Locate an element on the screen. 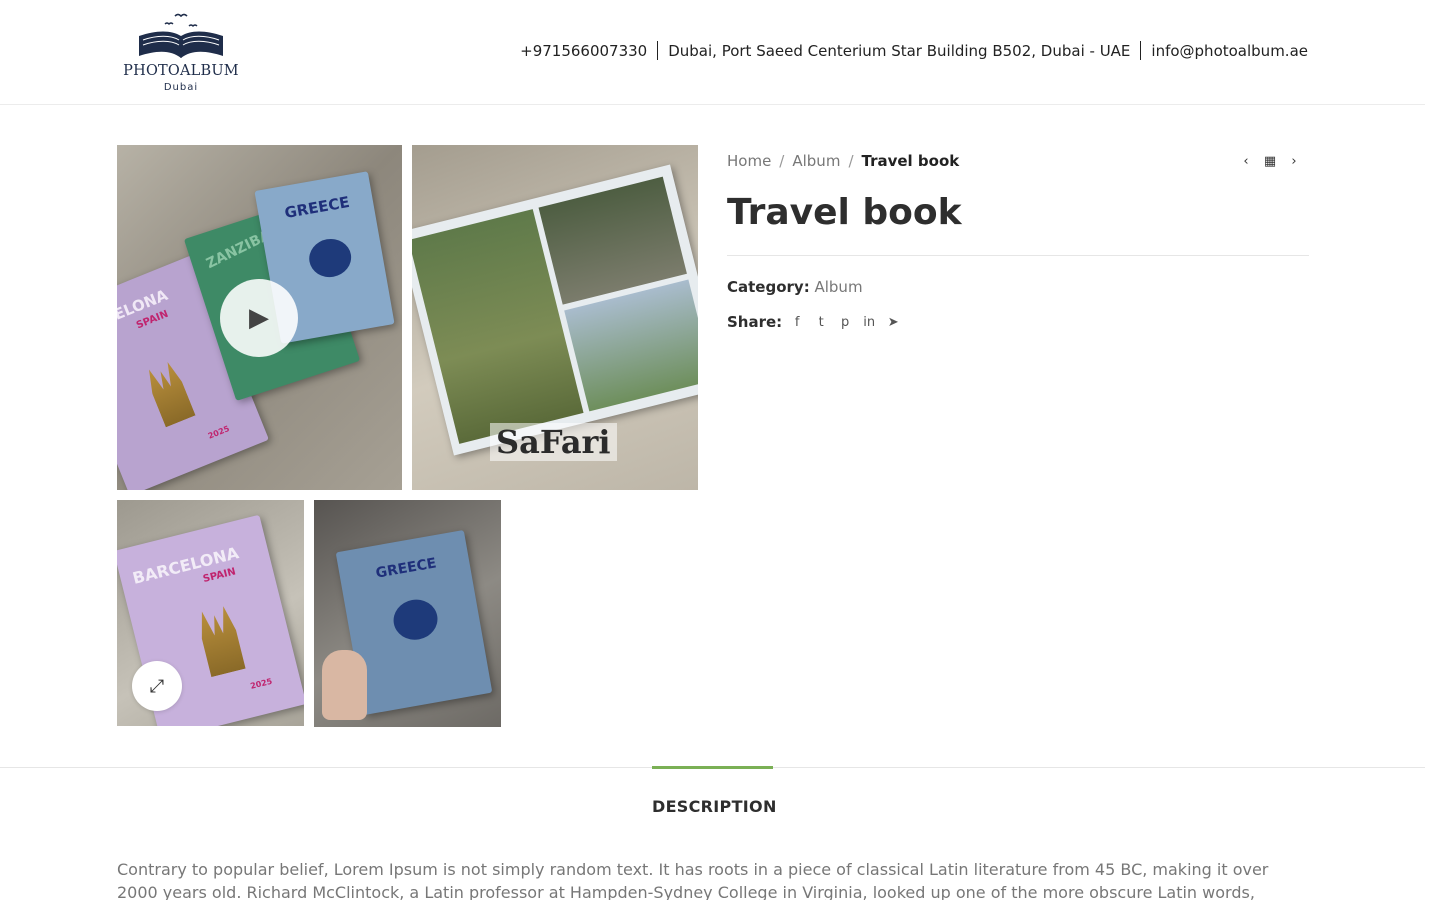  video-play-button: ▶ is located at coordinates (259, 318).